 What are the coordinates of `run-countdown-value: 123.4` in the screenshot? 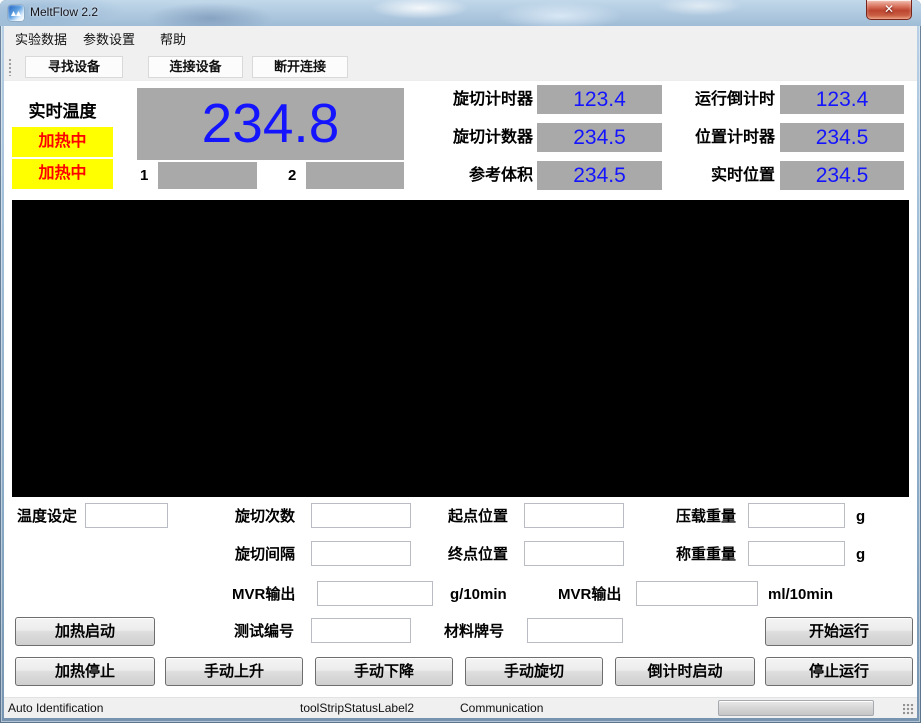 It's located at (842, 99).